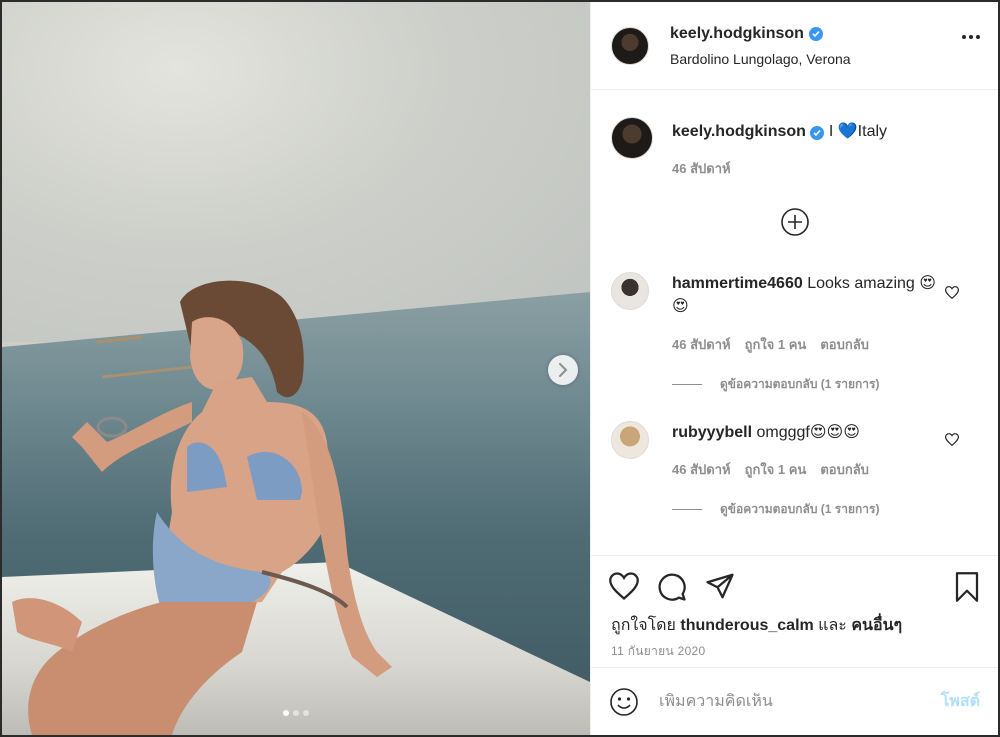 The width and height of the screenshot is (1000, 737). Describe the element at coordinates (646, 625) in the screenshot. I see `liked-by-prefix: ถูกใจโดย` at that location.